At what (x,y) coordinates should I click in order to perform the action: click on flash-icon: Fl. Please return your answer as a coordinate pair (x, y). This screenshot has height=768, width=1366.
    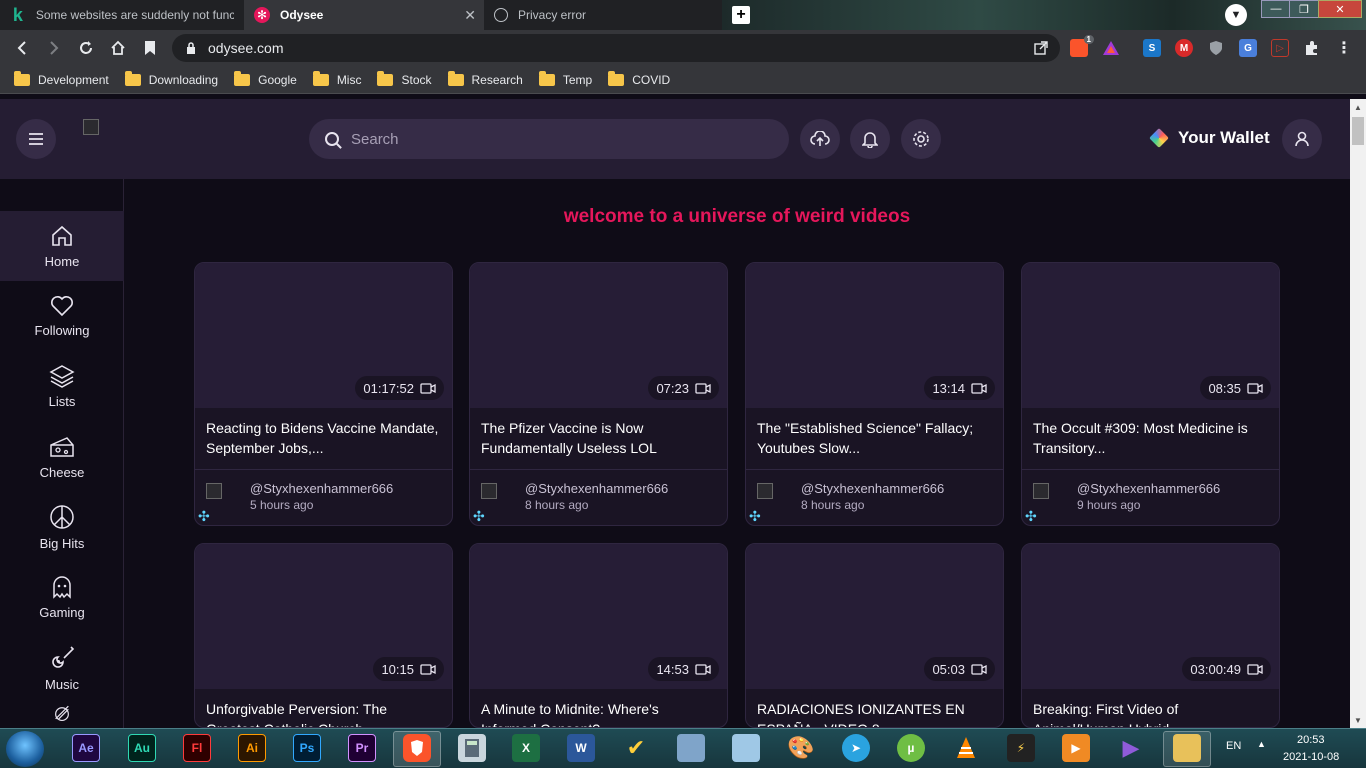
    Looking at the image, I should click on (197, 748).